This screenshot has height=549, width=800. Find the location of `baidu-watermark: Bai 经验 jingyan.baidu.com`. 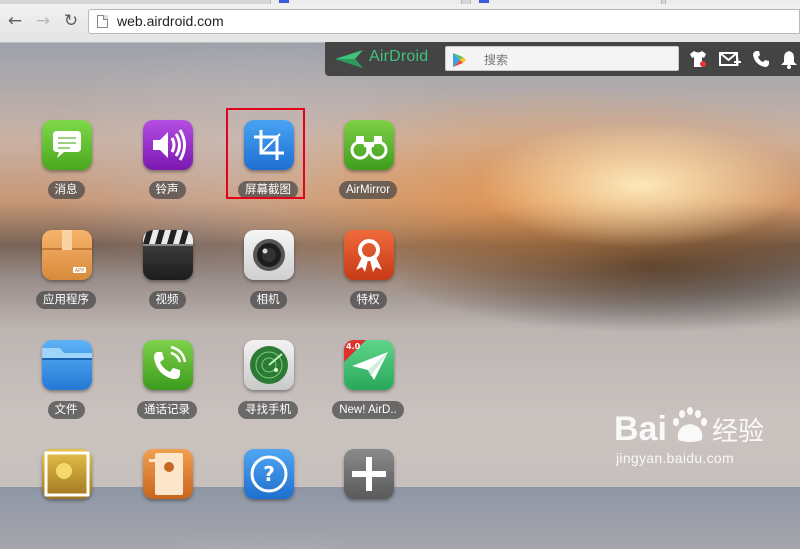

baidu-watermark: Bai 经验 jingyan.baidu.com is located at coordinates (702, 435).